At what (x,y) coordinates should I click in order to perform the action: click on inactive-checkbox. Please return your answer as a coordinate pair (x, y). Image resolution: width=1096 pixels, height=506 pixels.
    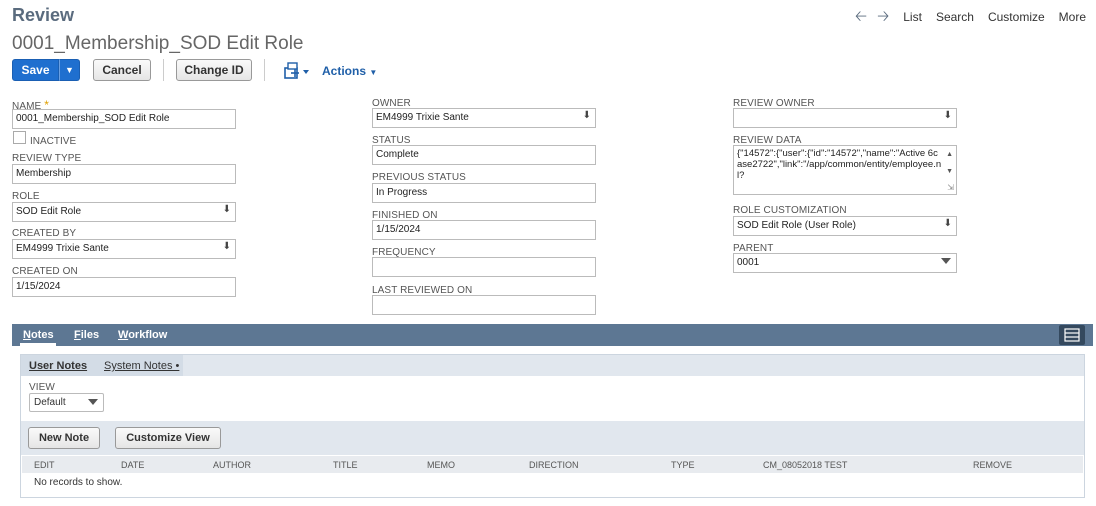
    Looking at the image, I should click on (19, 137).